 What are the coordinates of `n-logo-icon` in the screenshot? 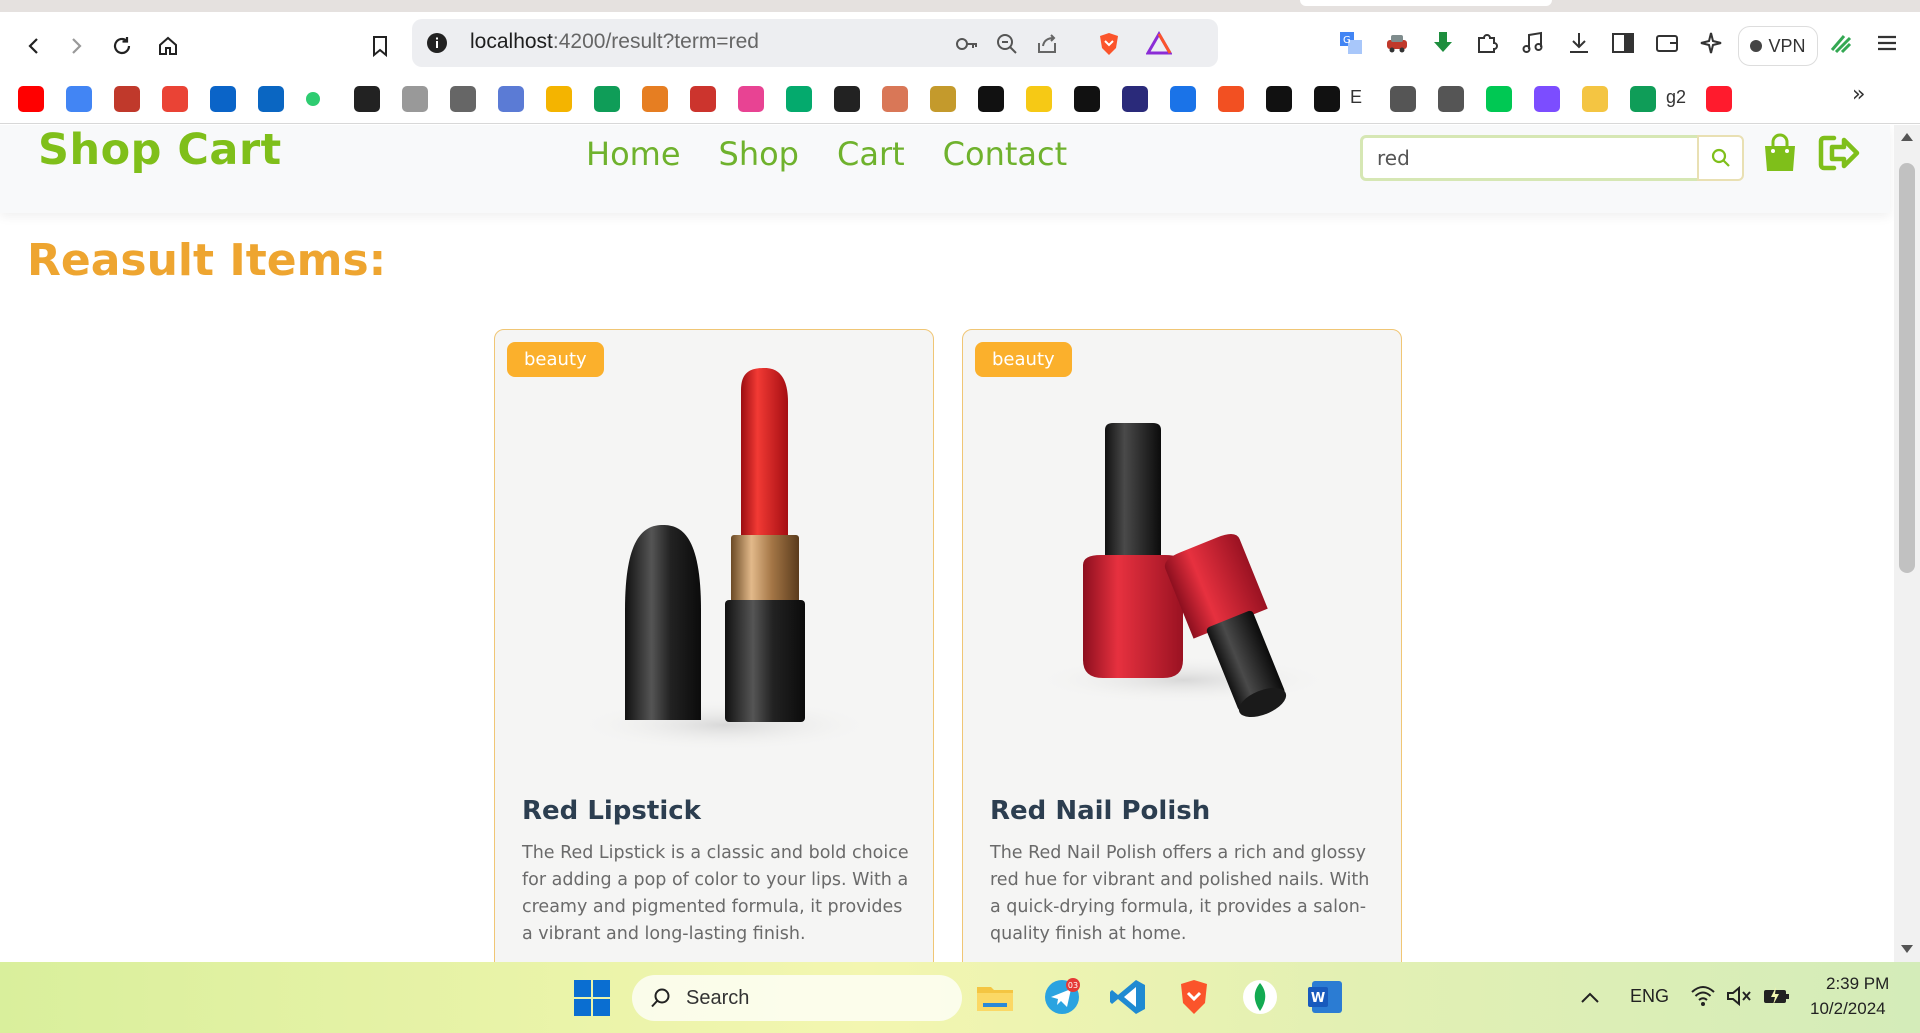 It's located at (991, 99).